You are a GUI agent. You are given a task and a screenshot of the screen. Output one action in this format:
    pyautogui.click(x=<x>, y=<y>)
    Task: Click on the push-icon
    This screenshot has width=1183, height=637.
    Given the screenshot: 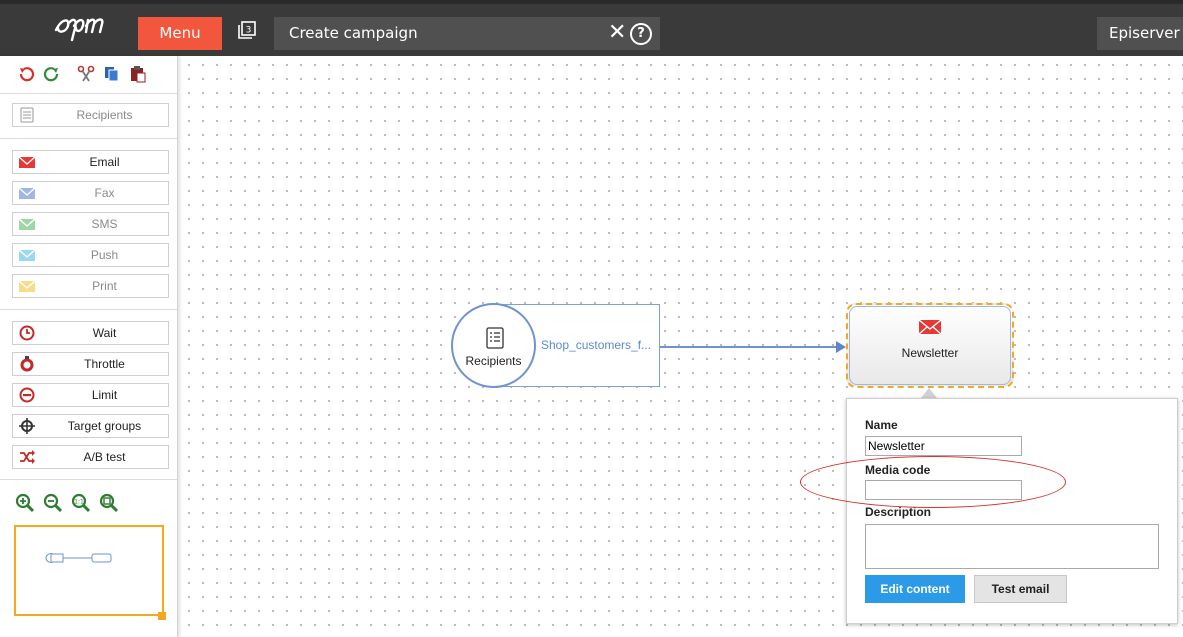 What is the action you would take?
    pyautogui.click(x=27, y=255)
    